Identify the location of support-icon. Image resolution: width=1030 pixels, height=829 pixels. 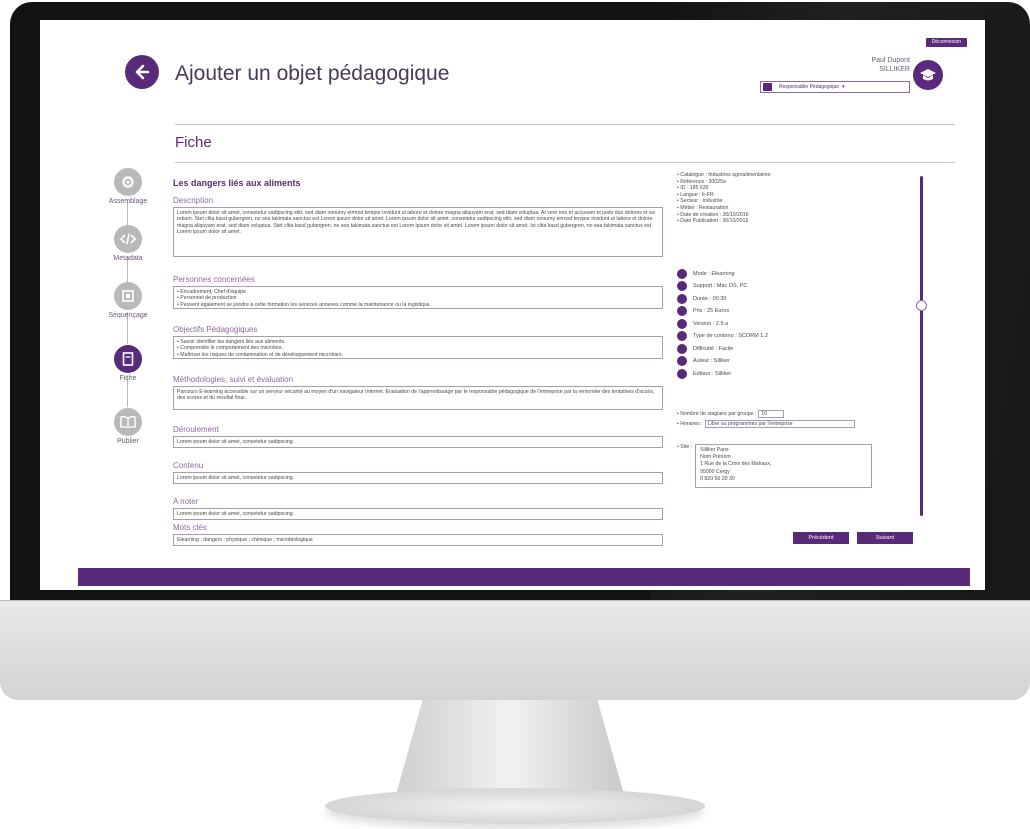
(682, 286).